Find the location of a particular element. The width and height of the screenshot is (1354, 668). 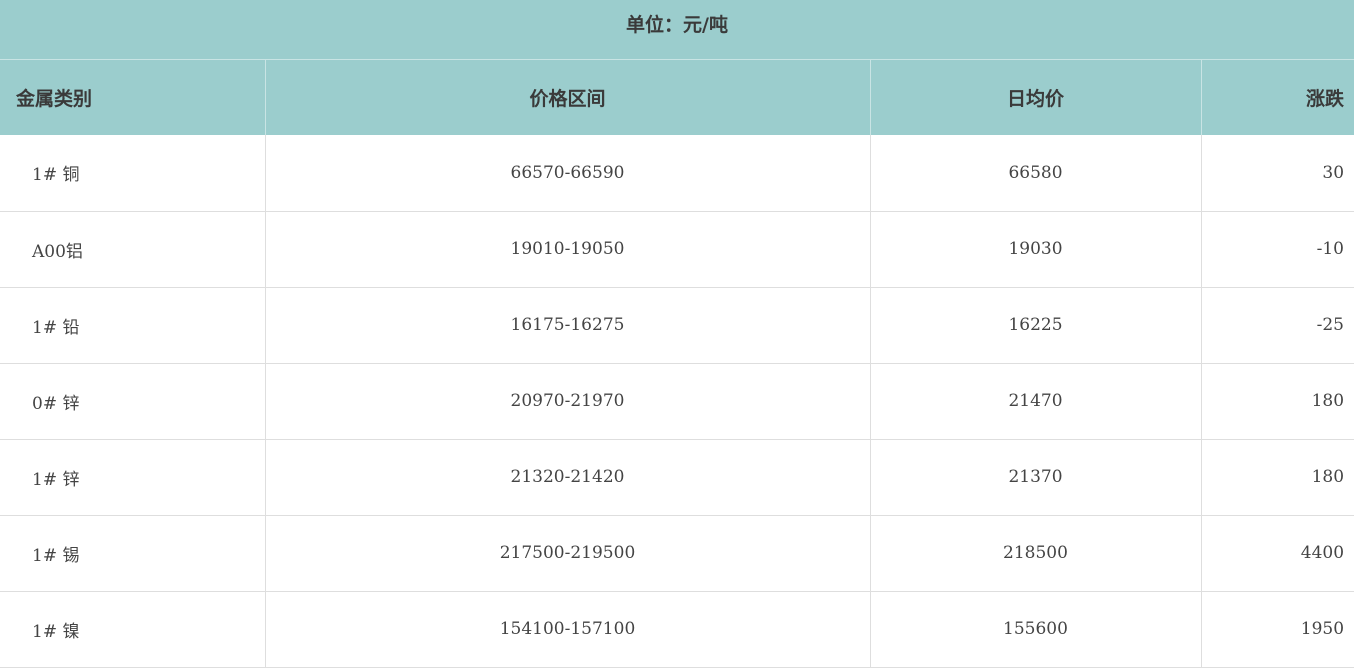

table-row: A00铝 19010-19050 19030 -10 is located at coordinates (677, 249).